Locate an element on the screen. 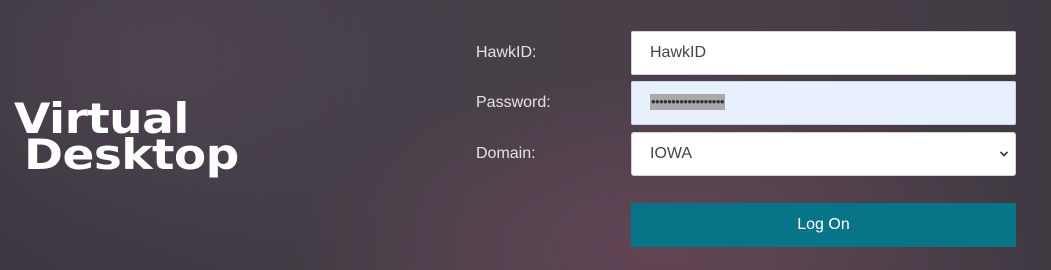  virtual-desktop-logo: Virtual Desktop is located at coordinates (144, 143).